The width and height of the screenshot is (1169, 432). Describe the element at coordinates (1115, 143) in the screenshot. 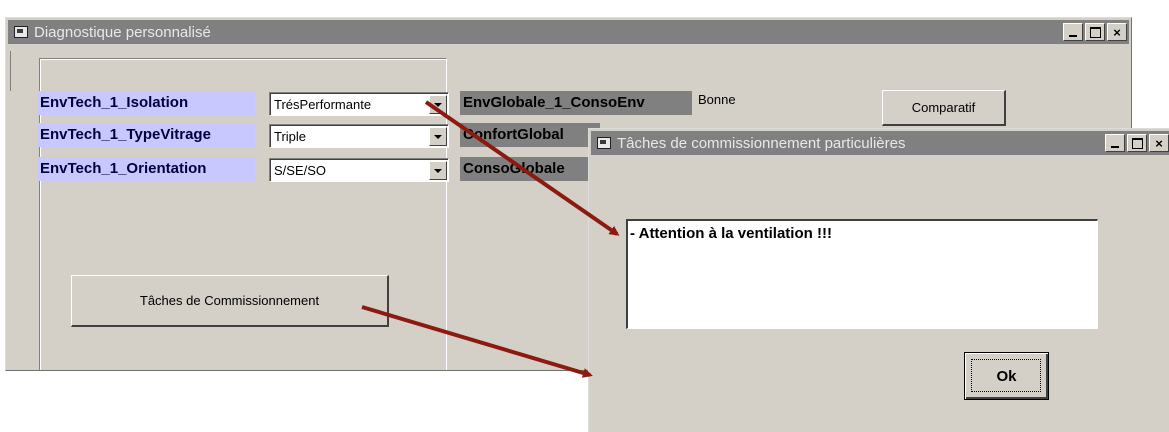

I see `dialog-minimize-button` at that location.